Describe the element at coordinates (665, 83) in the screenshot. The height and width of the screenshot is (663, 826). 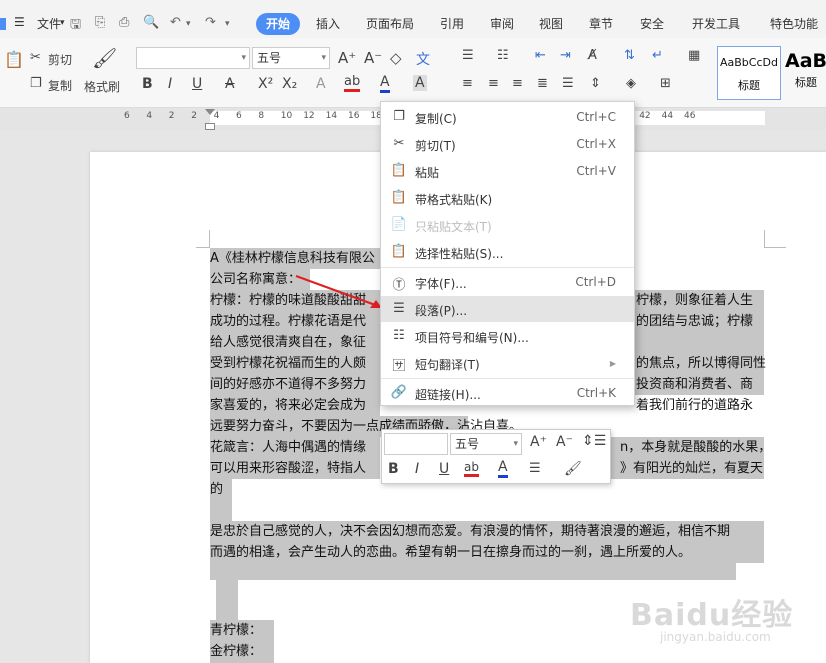
I see `borders-icon: ⊞` at that location.